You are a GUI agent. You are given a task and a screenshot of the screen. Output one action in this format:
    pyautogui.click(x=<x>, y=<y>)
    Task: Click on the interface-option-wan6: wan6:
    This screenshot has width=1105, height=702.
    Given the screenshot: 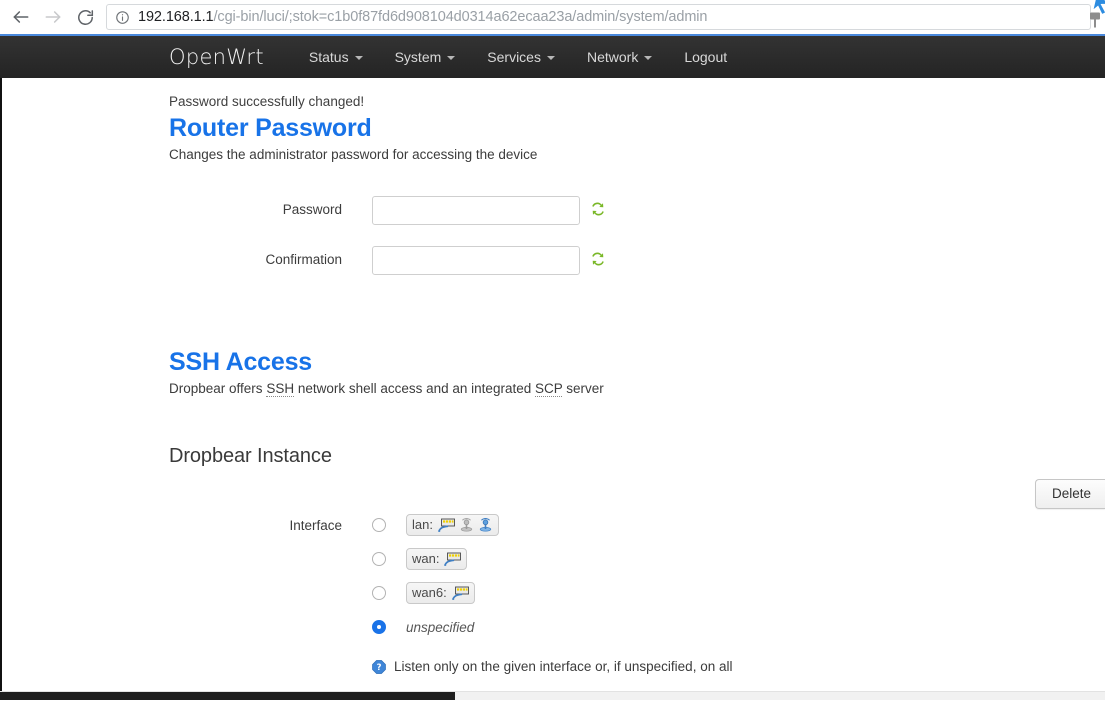 What is the action you would take?
    pyautogui.click(x=435, y=593)
    